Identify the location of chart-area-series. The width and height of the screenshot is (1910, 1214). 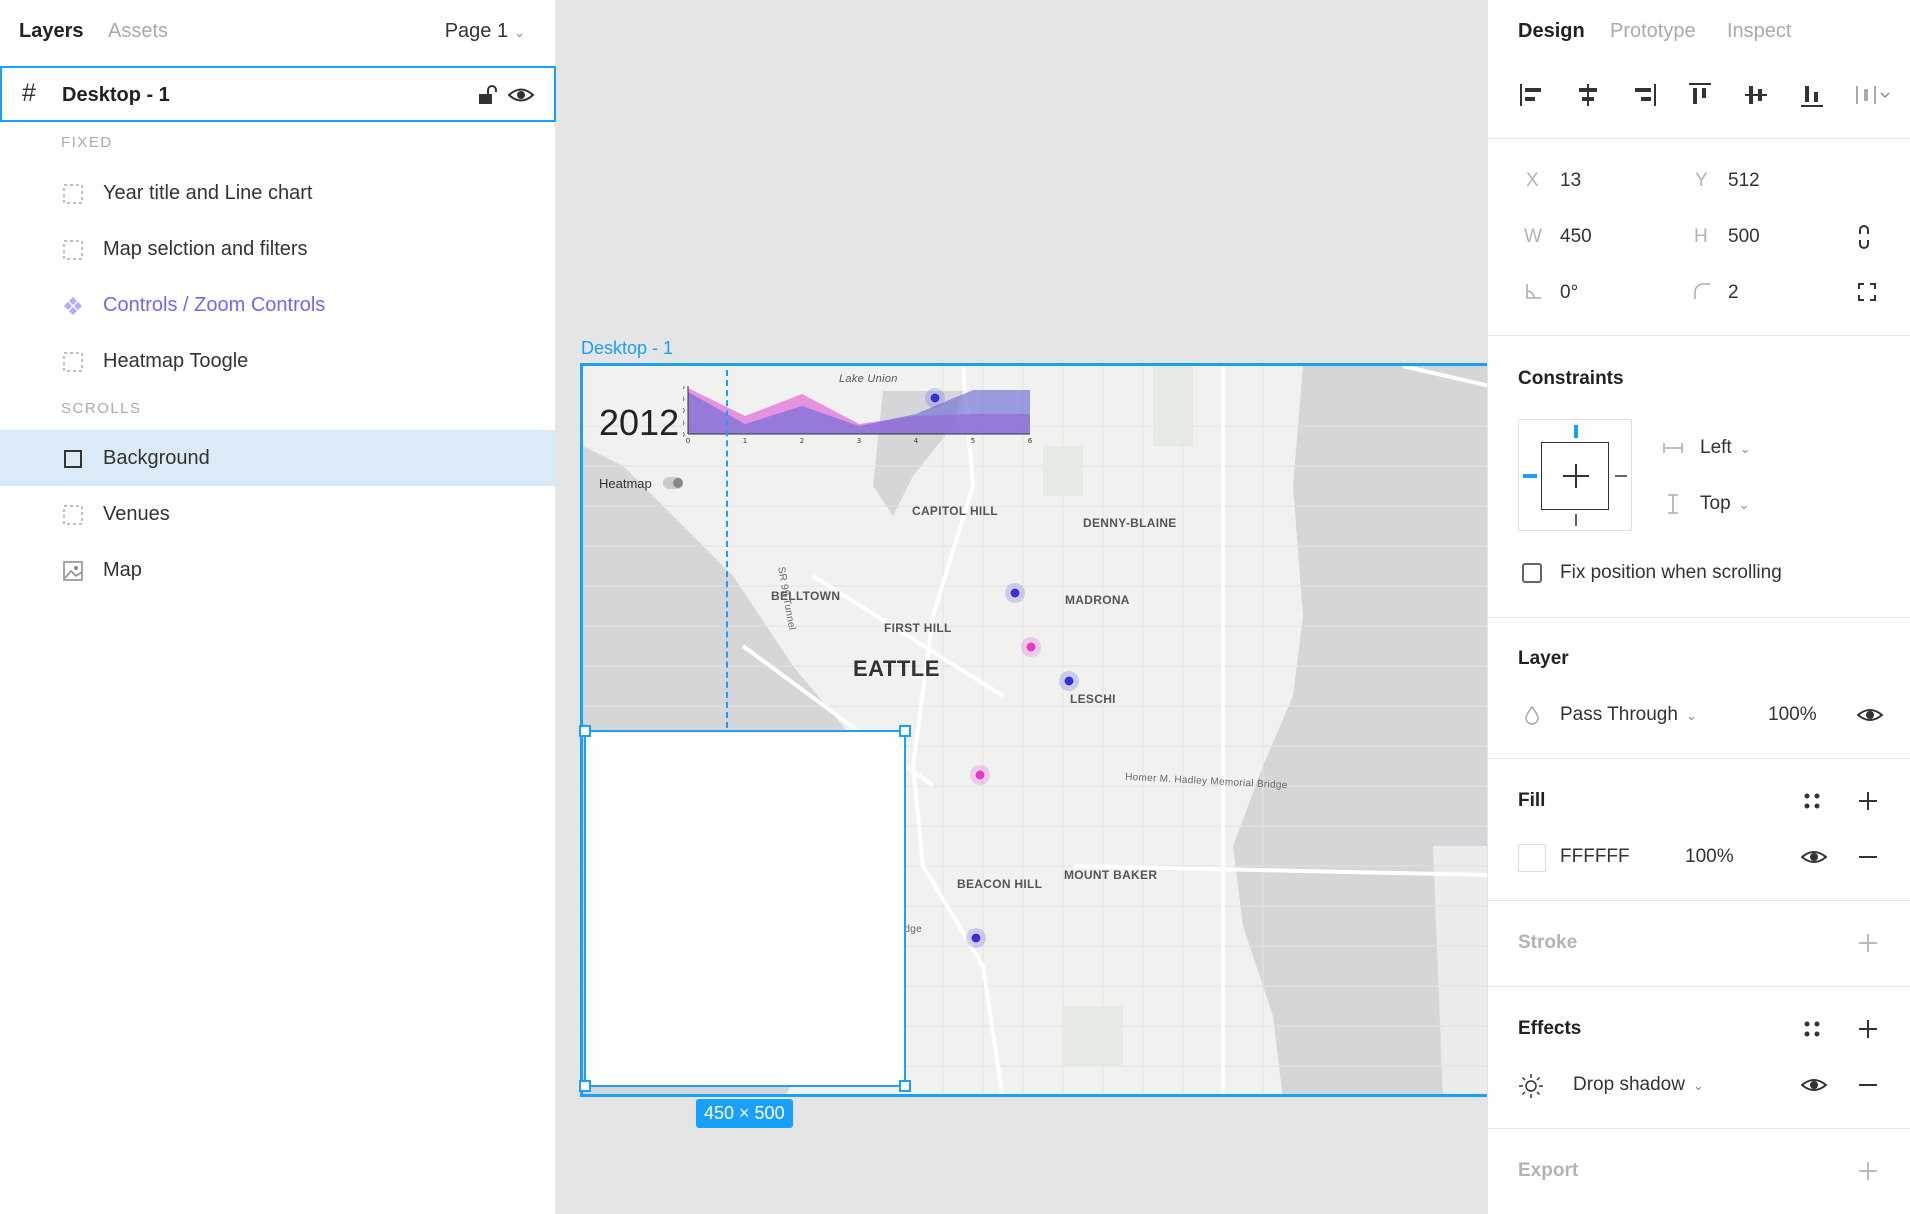
(859, 412).